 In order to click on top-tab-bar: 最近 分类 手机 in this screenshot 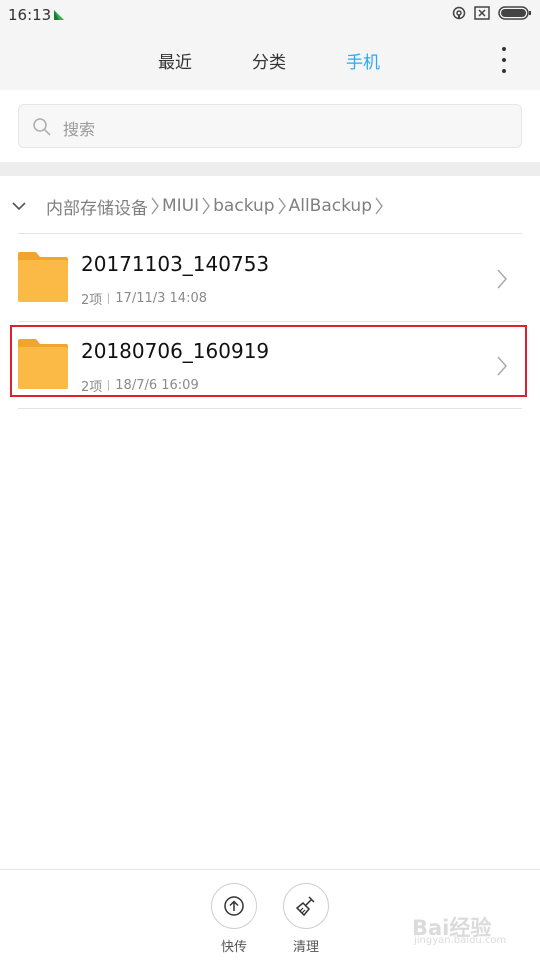, I will do `click(270, 60)`.